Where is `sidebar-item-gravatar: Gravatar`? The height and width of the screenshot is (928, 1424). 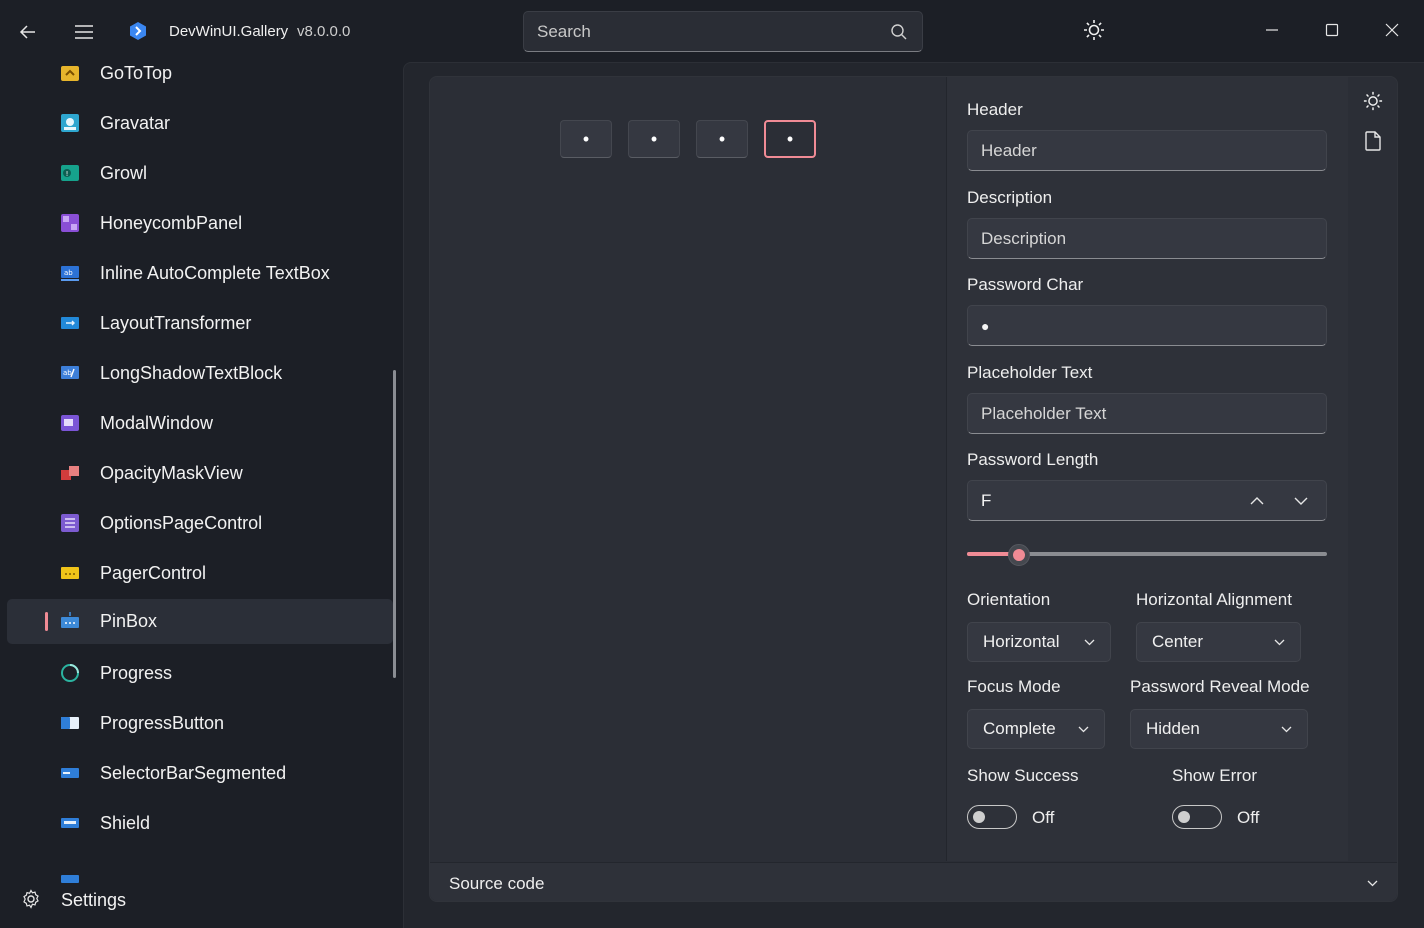
sidebar-item-gravatar: Gravatar is located at coordinates (200, 123).